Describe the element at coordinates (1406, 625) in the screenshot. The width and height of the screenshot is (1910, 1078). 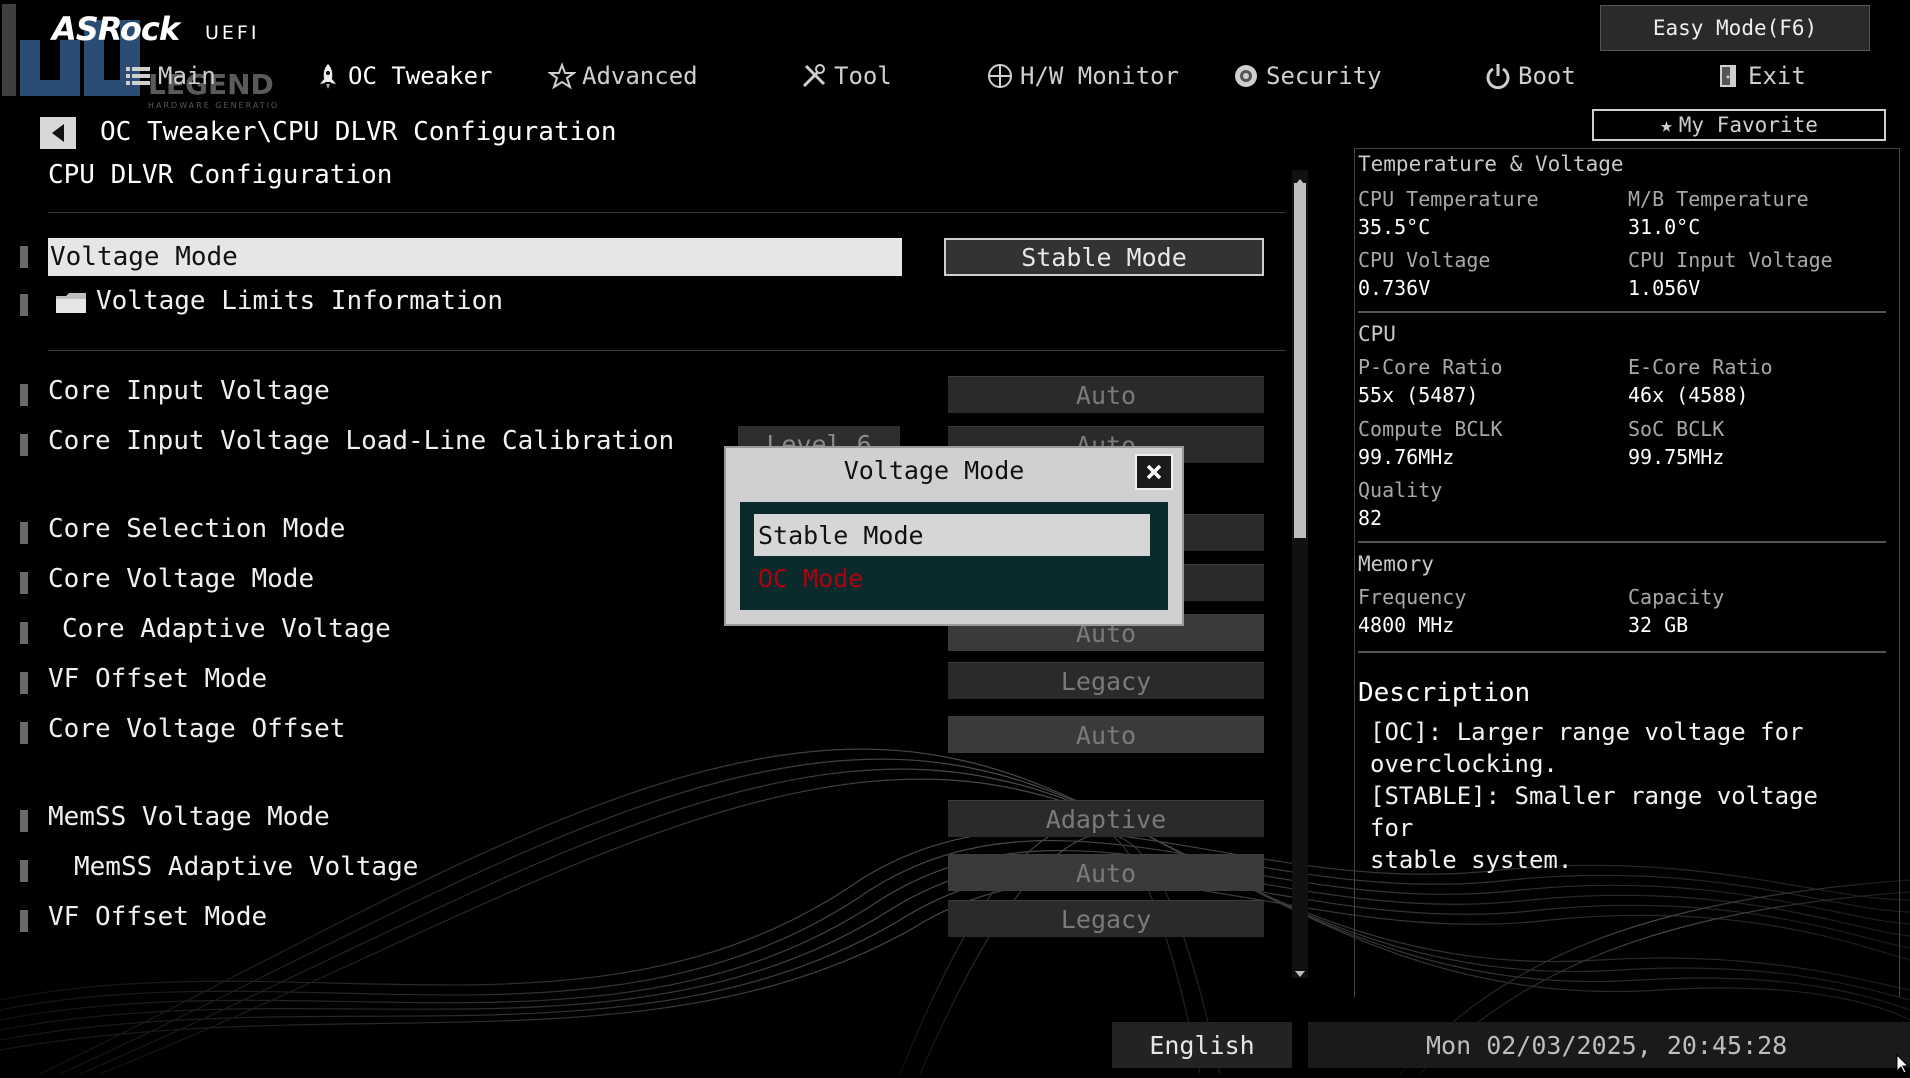
I see `memory-frequency-value: 4800 MHz` at that location.